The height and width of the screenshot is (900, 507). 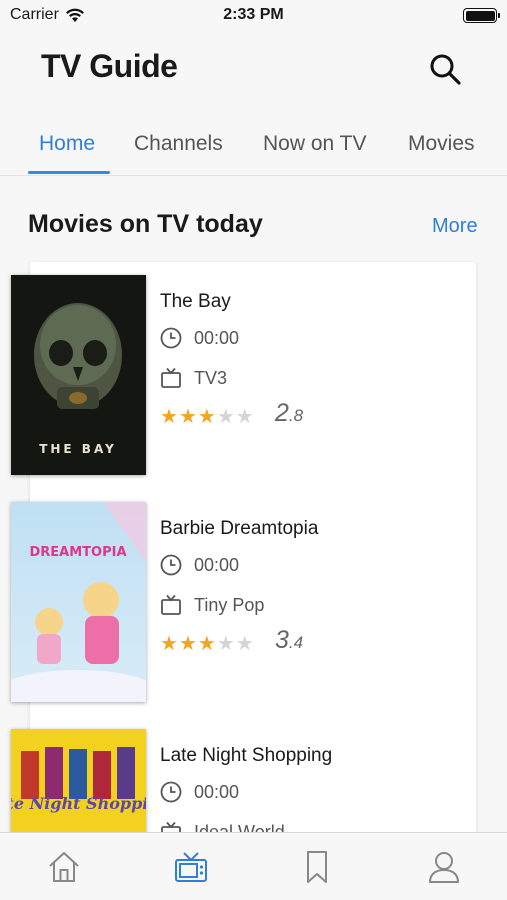 What do you see at coordinates (69, 172) in the screenshot?
I see `active-tab-indicator` at bounding box center [69, 172].